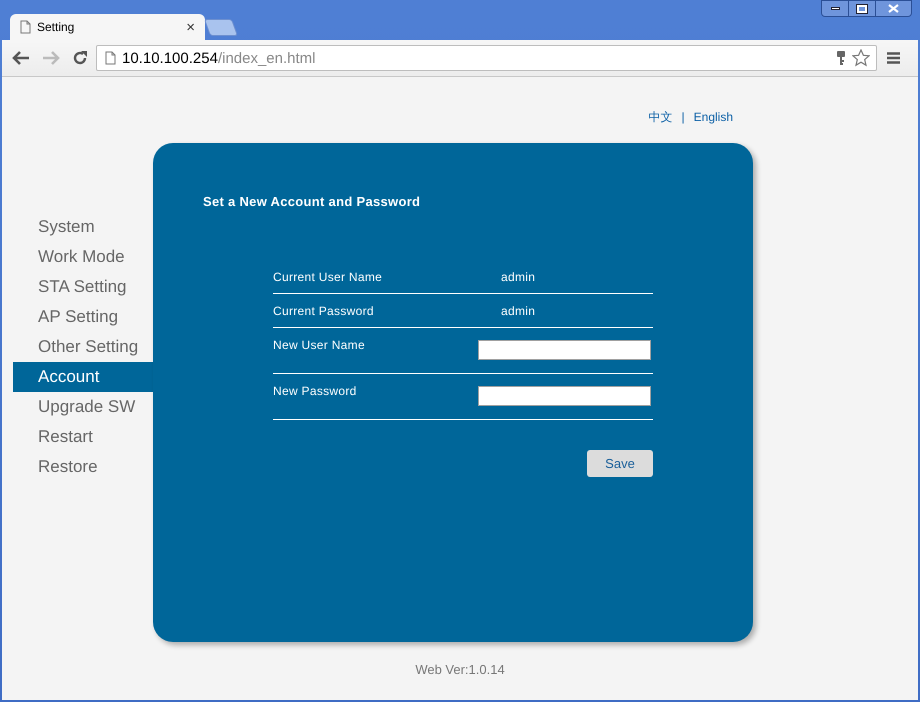 Image resolution: width=920 pixels, height=702 pixels. I want to click on save-button: Save, so click(620, 463).